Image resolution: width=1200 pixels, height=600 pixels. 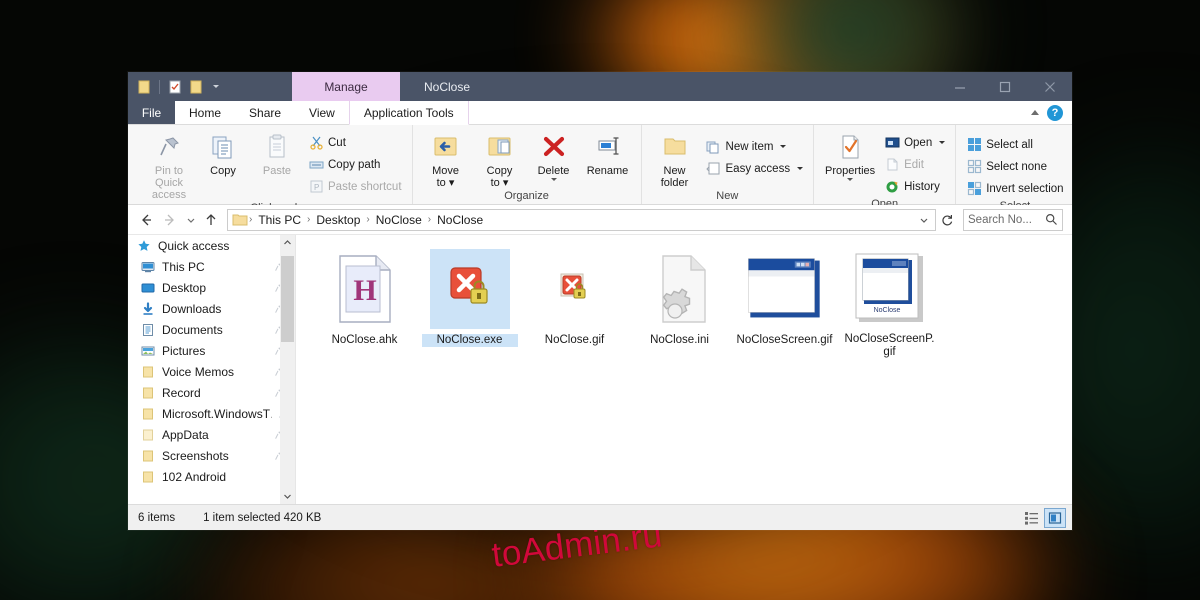 I want to click on clipboard-small-buttons: Cut Copy path P Paste shortcut, so click(x=355, y=162).